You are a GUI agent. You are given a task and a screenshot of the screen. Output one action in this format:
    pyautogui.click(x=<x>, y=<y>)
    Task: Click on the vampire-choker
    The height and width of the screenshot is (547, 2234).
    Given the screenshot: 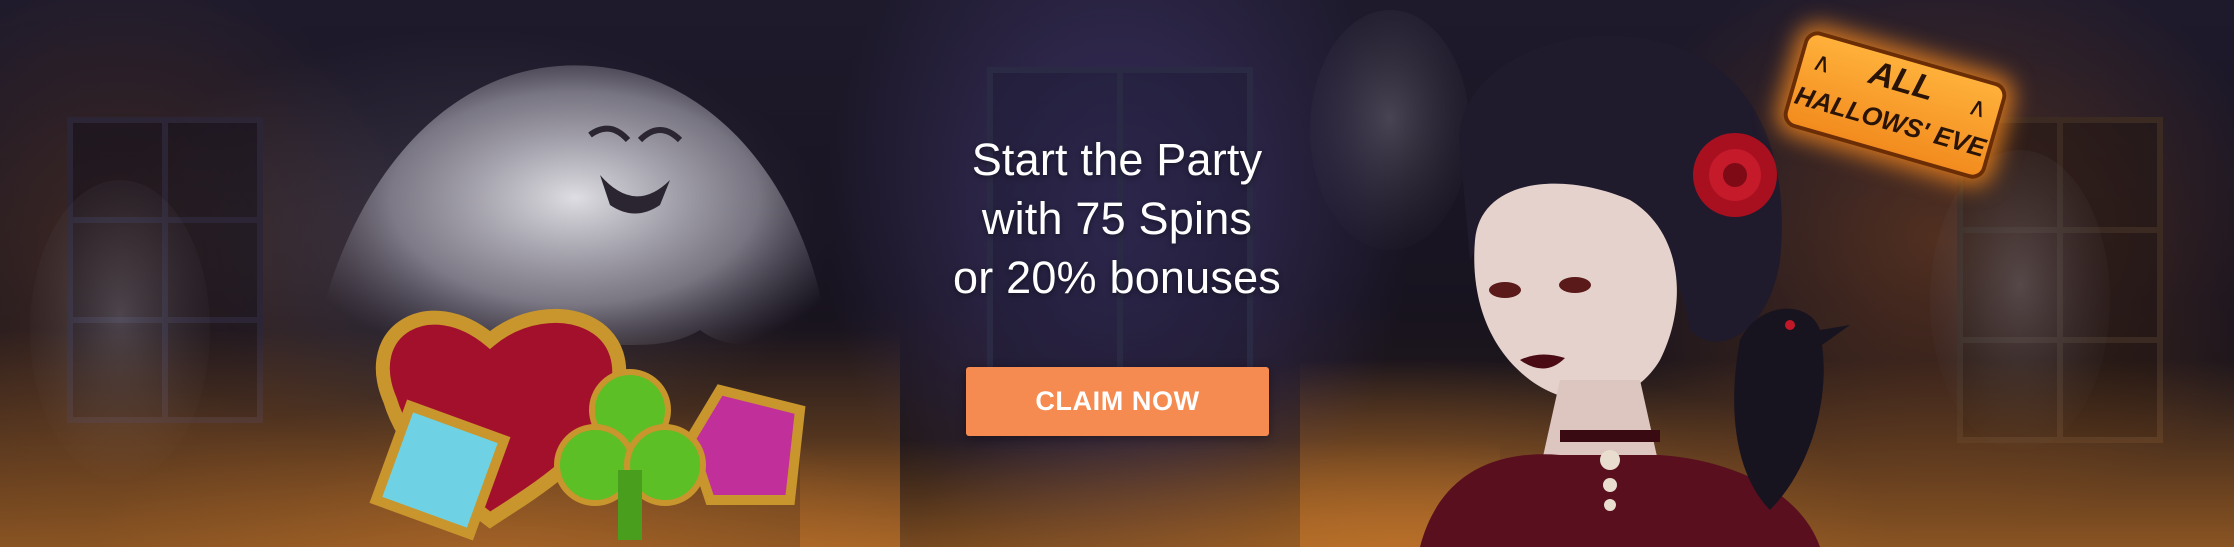 What is the action you would take?
    pyautogui.click(x=1610, y=436)
    